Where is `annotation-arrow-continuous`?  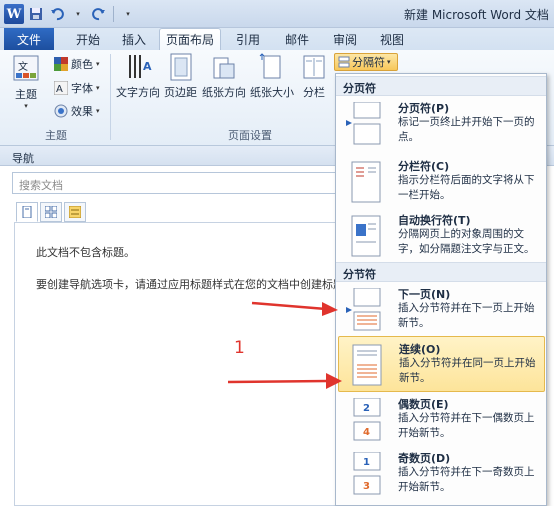 annotation-arrow-continuous is located at coordinates (284, 381).